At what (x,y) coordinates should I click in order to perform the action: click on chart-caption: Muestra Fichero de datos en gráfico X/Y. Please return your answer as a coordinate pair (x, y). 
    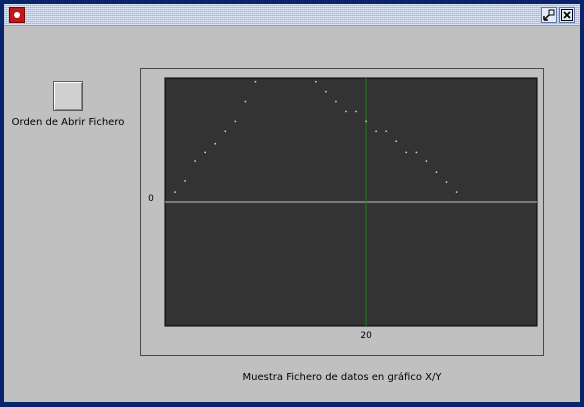
    Looking at the image, I should click on (342, 377).